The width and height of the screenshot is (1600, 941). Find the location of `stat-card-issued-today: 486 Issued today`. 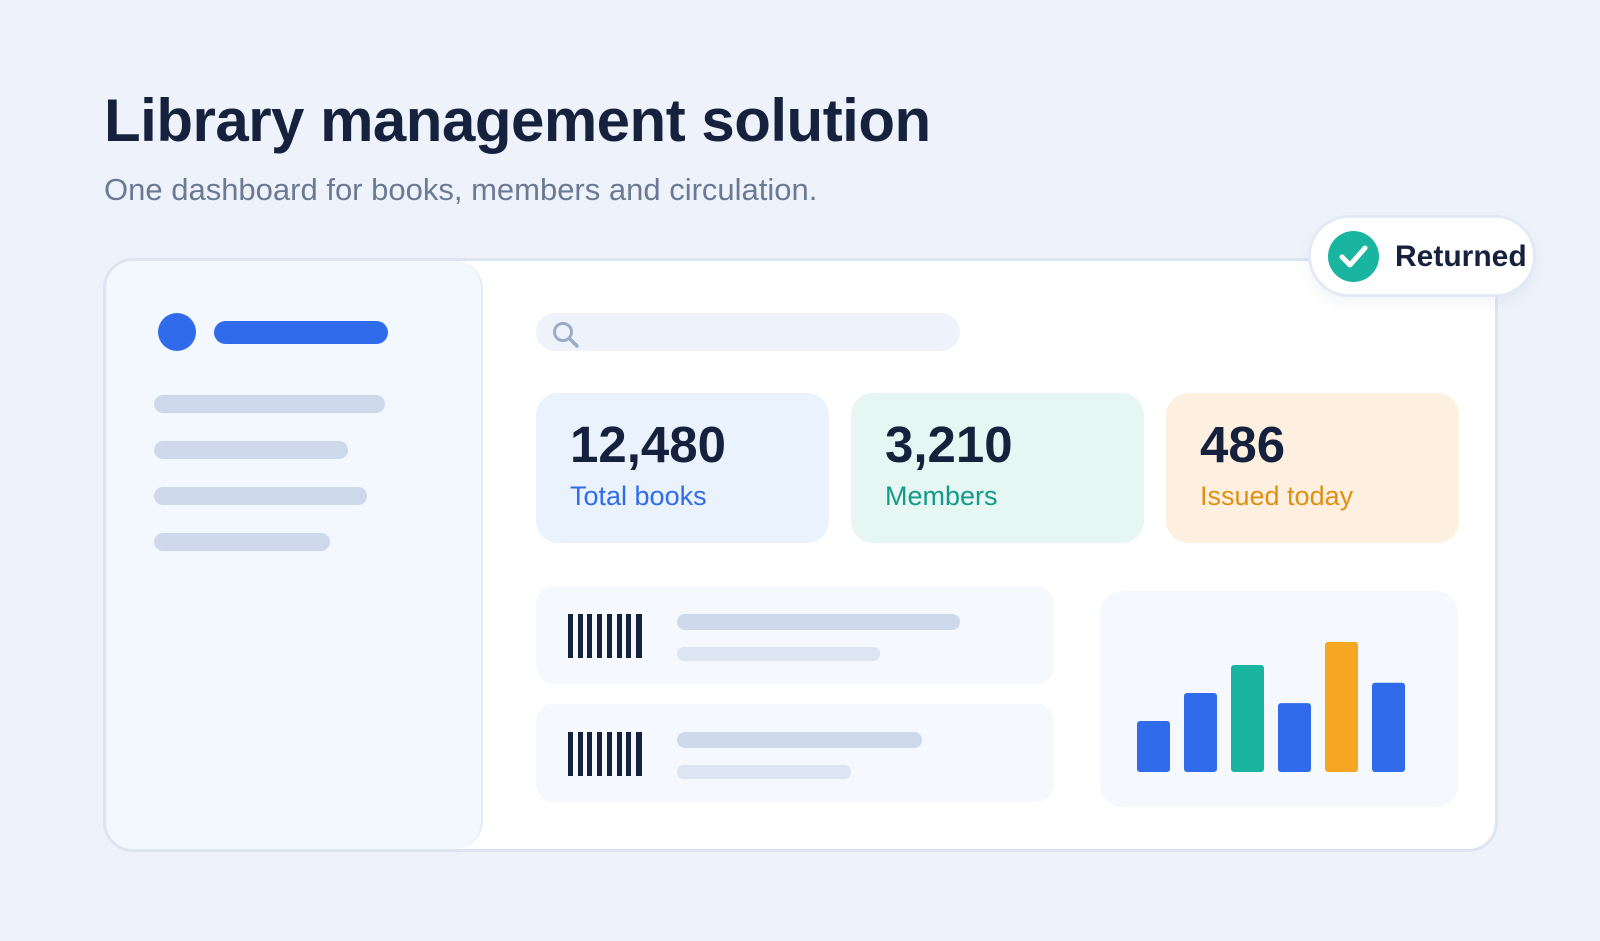

stat-card-issued-today: 486 Issued today is located at coordinates (1312, 468).